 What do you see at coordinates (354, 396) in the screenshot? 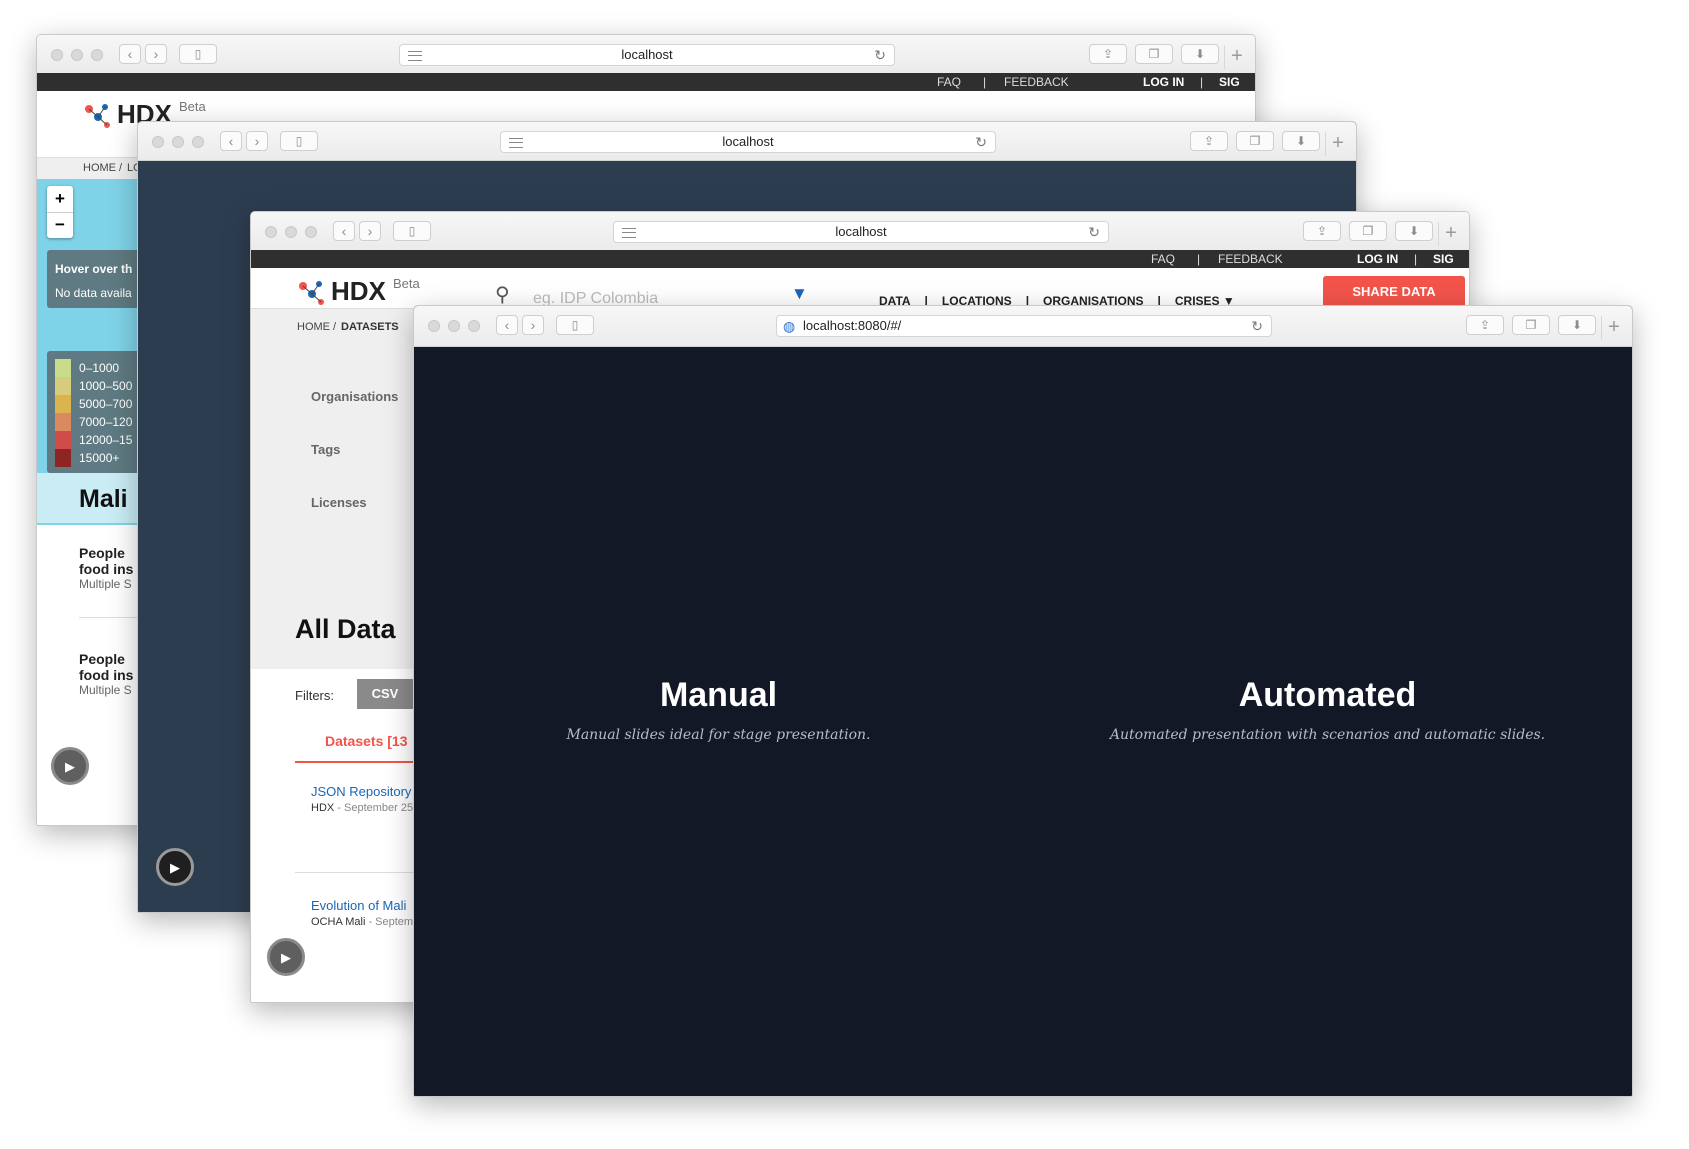
I see `facet-organisations: Organisations` at bounding box center [354, 396].